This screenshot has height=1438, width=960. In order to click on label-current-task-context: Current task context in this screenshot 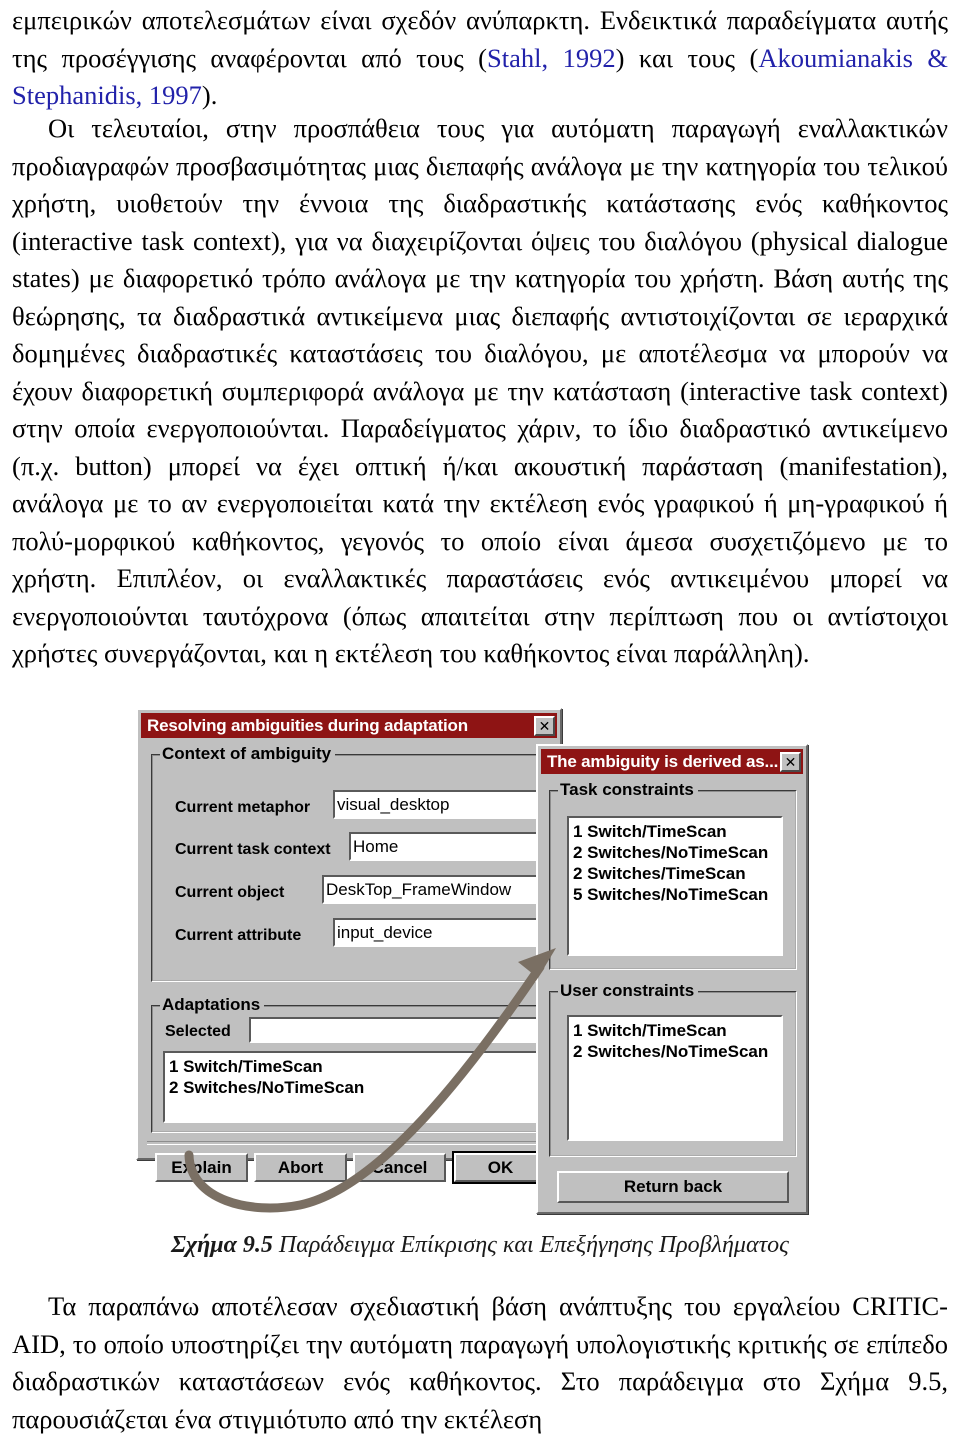, I will do `click(253, 849)`.